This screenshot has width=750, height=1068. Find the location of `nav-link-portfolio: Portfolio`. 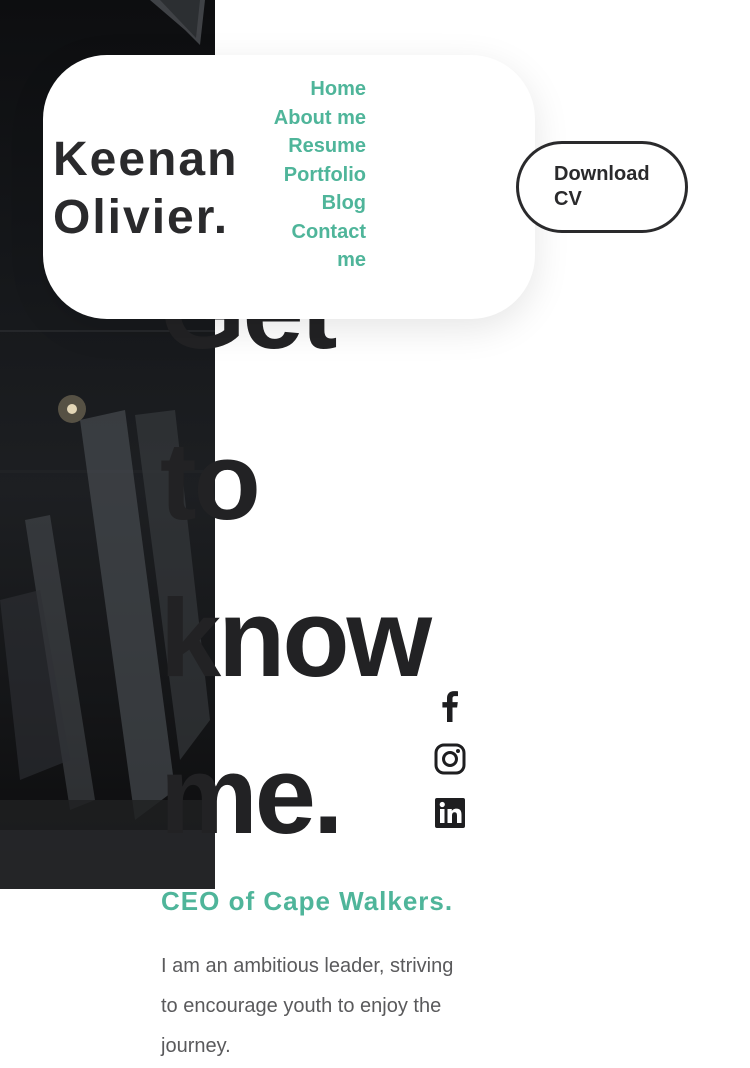

nav-link-portfolio: Portfolio is located at coordinates (317, 175).